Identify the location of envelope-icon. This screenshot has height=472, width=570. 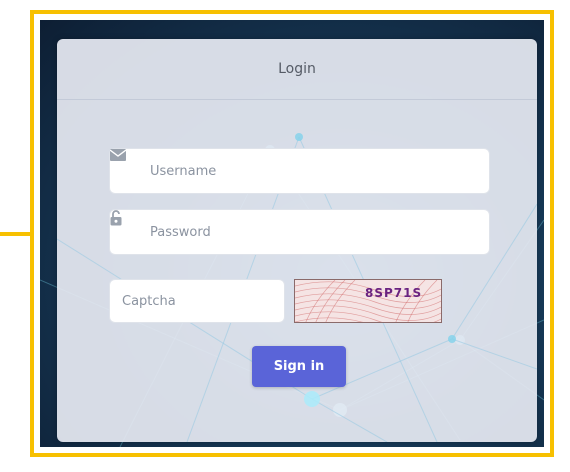
(126, 165).